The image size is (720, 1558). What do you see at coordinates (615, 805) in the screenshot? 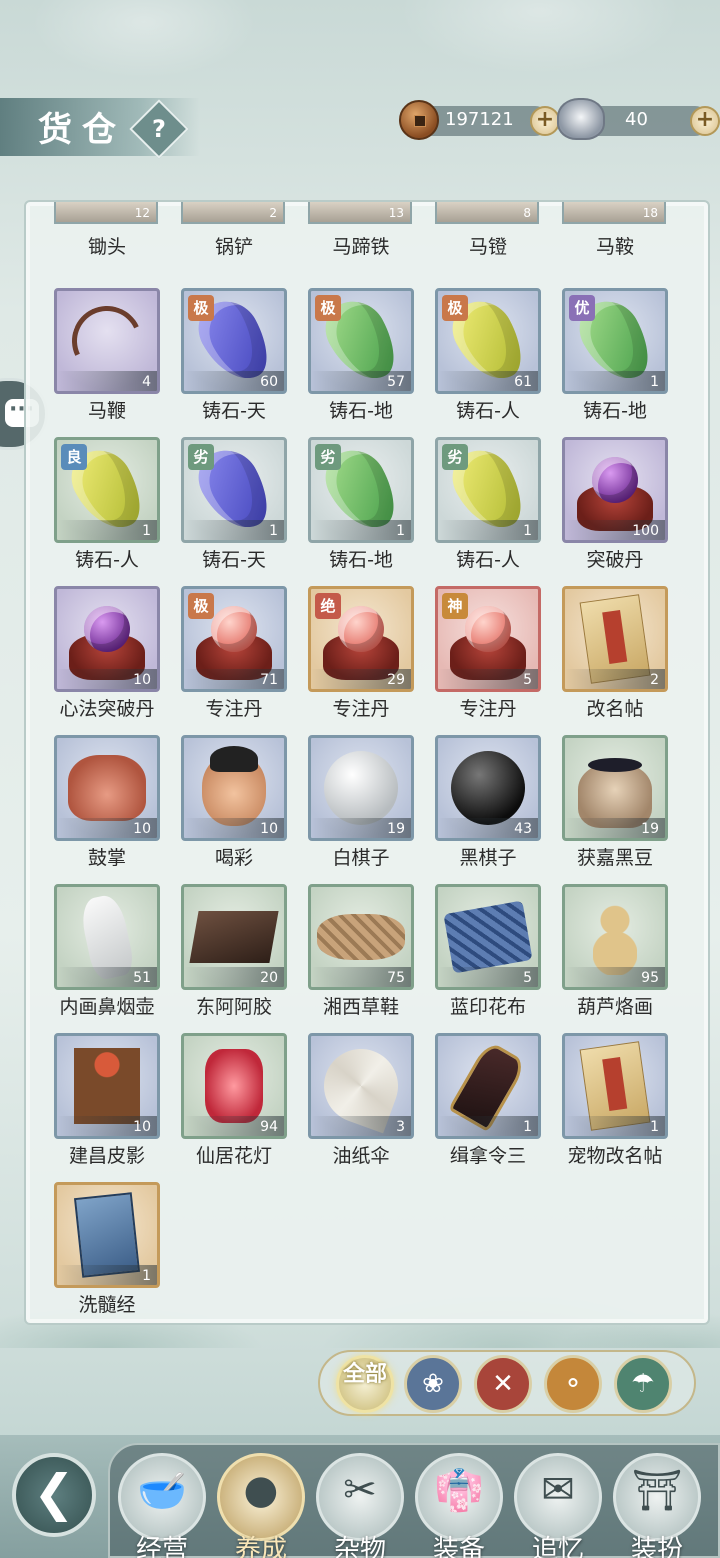
I see `inventory-item: 19 获嘉黑豆` at bounding box center [615, 805].